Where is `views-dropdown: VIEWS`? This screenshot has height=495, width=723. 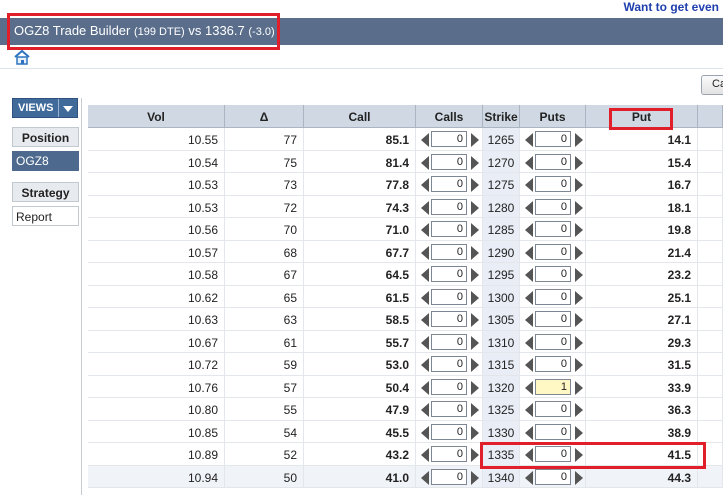 views-dropdown: VIEWS is located at coordinates (45, 108).